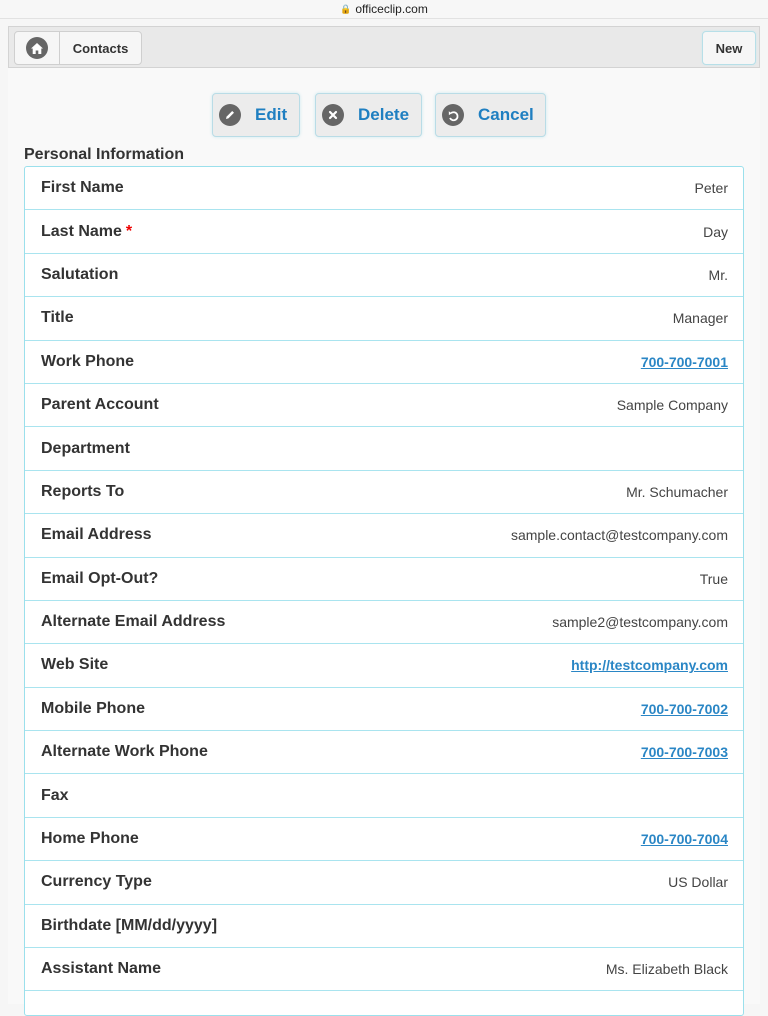 This screenshot has width=768, height=1016. I want to click on required-asterisk: *, so click(129, 231).